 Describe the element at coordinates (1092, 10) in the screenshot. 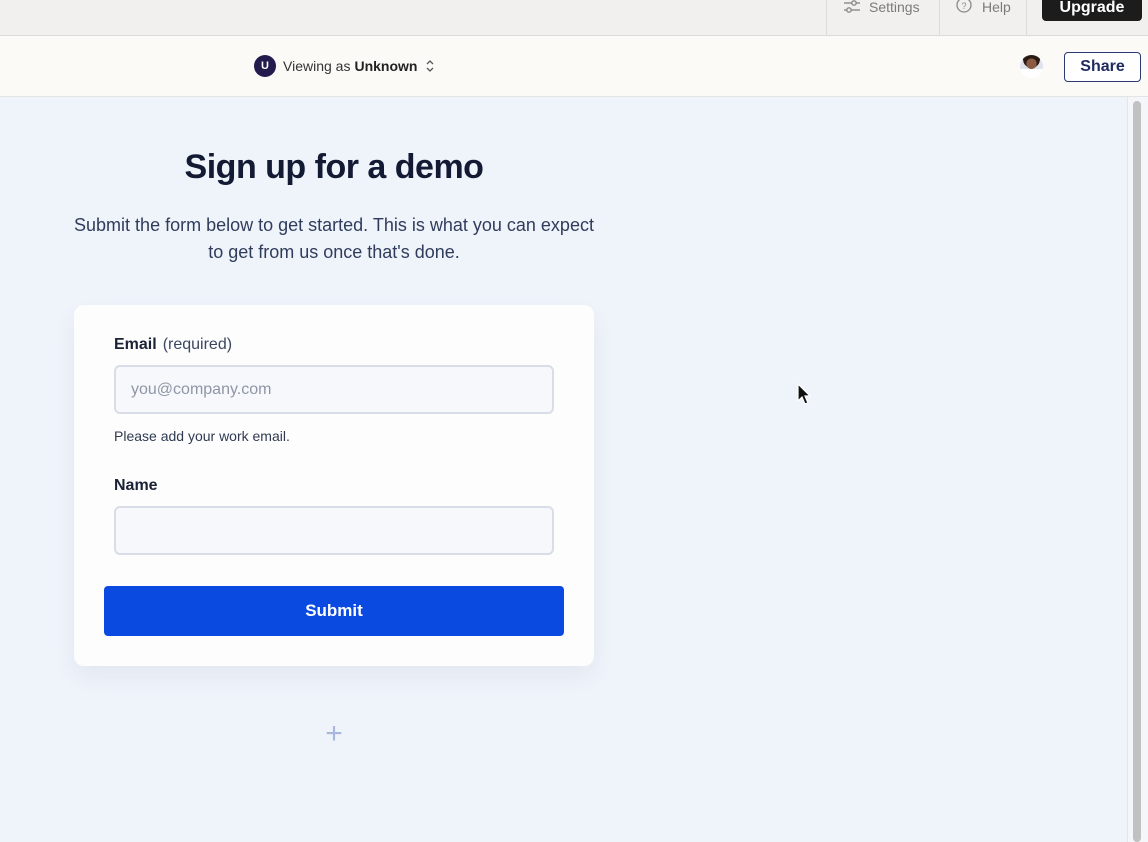

I see `upgrade-button: Upgrade` at that location.